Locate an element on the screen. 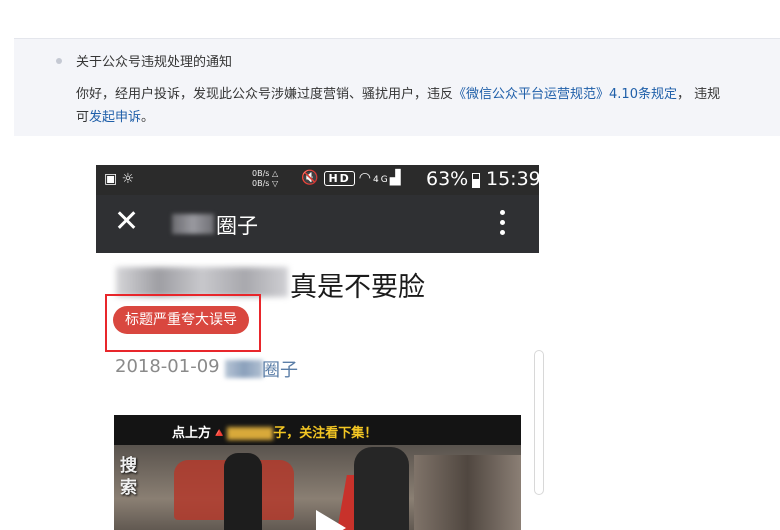  video-caption: 点上方🔺 子，关注看下集！ is located at coordinates (274, 431).